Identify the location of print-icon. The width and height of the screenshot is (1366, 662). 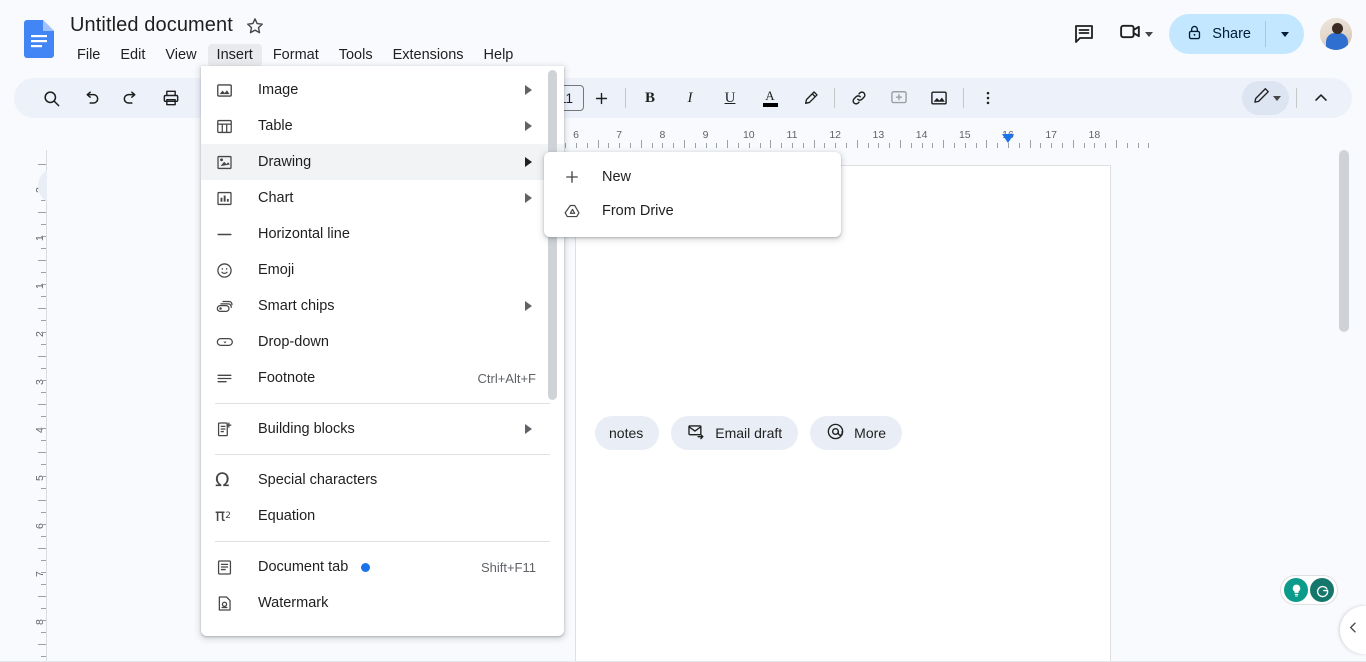
(171, 98).